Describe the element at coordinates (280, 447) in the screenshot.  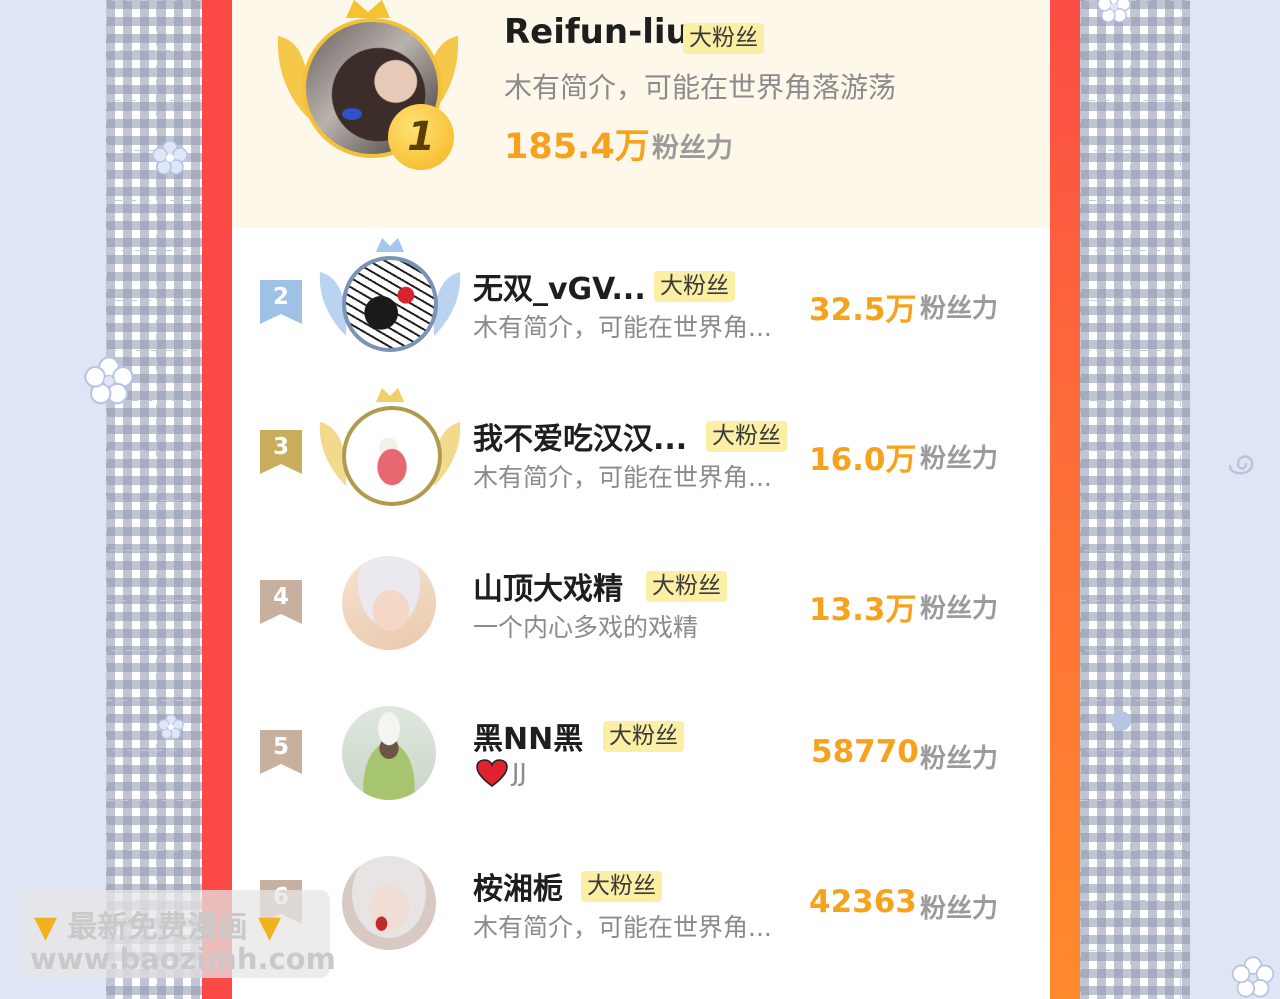
I see `rank-number: 3` at that location.